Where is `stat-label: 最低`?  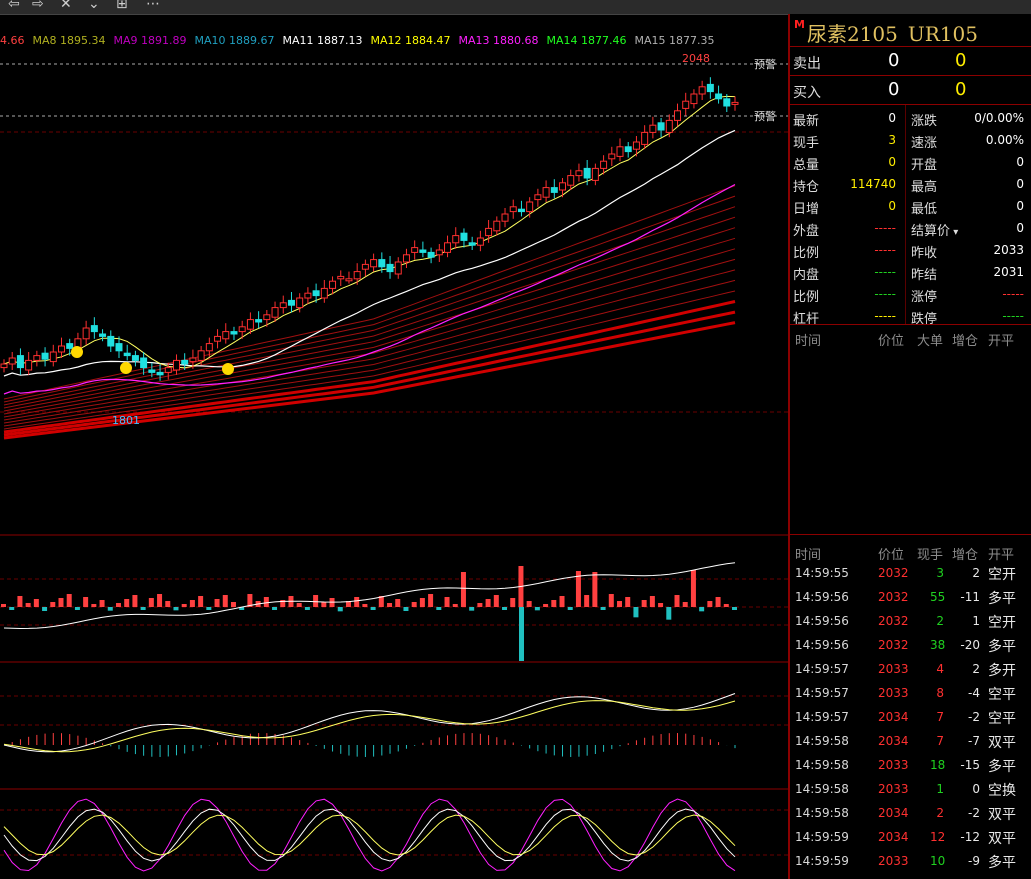
stat-label: 最低 is located at coordinates (924, 209).